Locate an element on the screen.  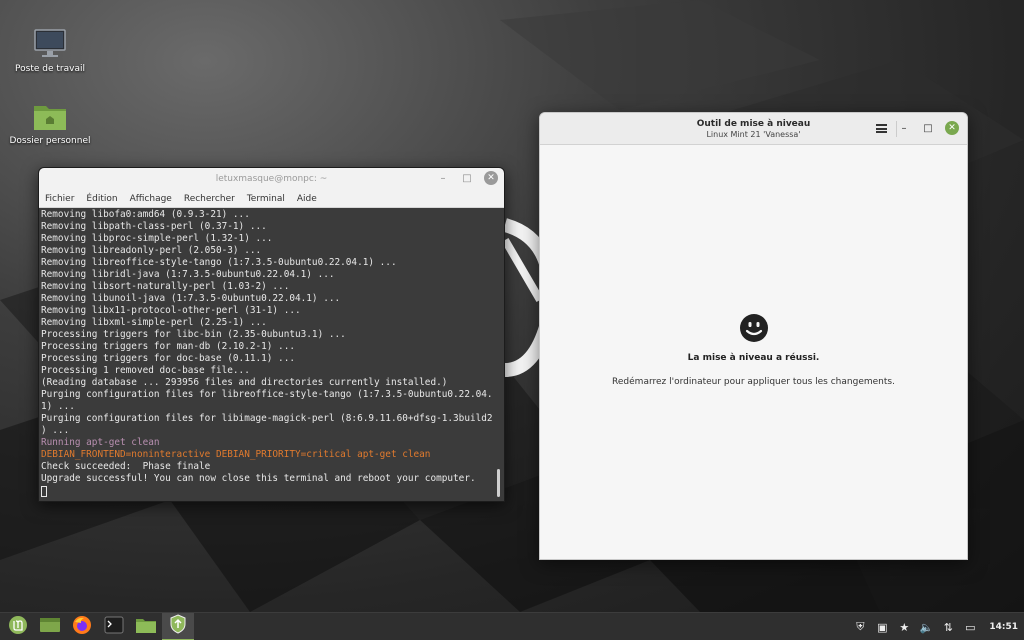
menu-rechercher: Rechercher is located at coordinates (209, 199).